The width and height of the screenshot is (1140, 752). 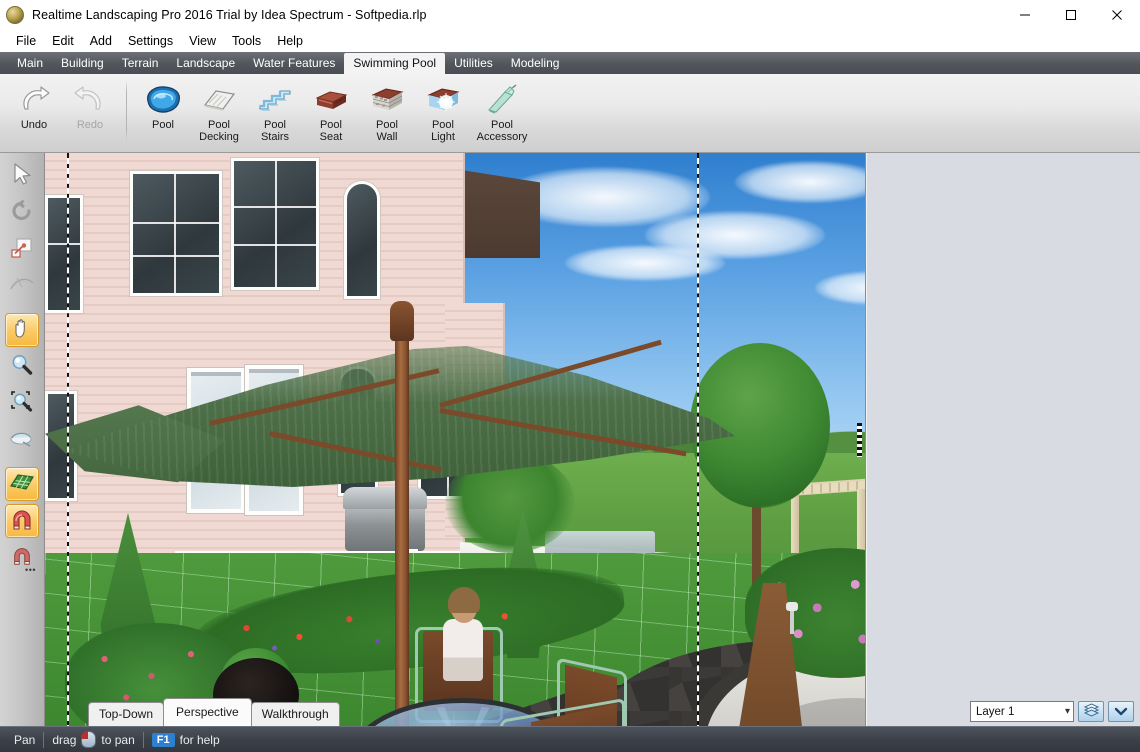 I want to click on undo-button: Undo, so click(x=34, y=104).